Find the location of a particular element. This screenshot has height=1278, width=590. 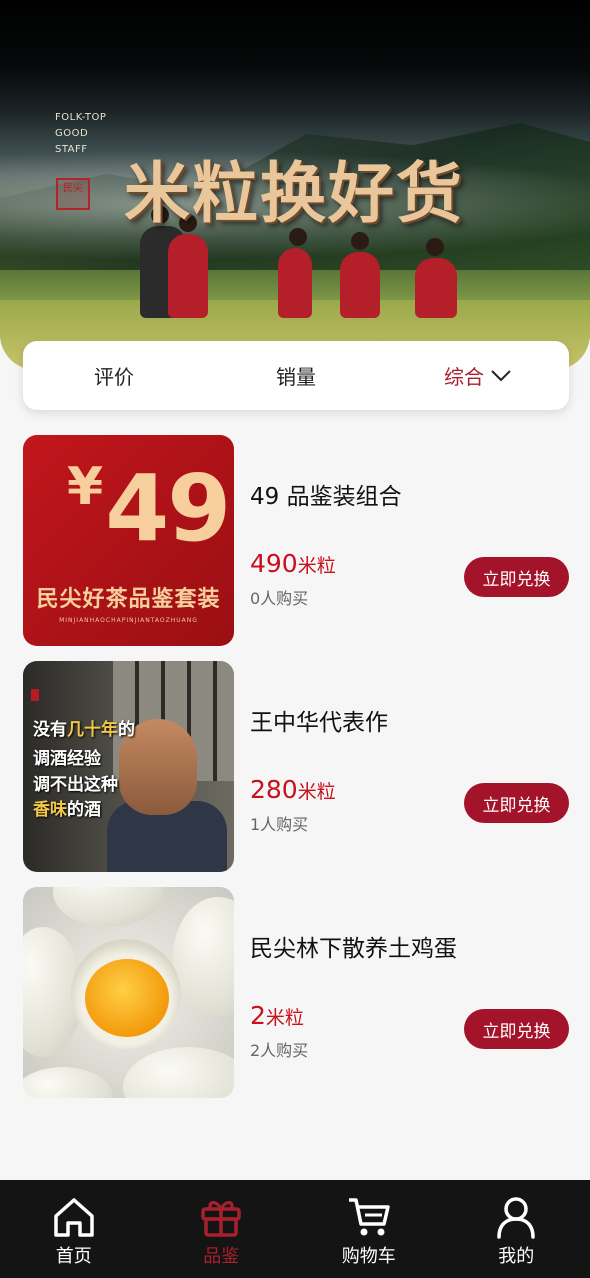

thumb-pinyin: MINJIANHAOCHAPINJIANTAOZHUANG is located at coordinates (128, 620).